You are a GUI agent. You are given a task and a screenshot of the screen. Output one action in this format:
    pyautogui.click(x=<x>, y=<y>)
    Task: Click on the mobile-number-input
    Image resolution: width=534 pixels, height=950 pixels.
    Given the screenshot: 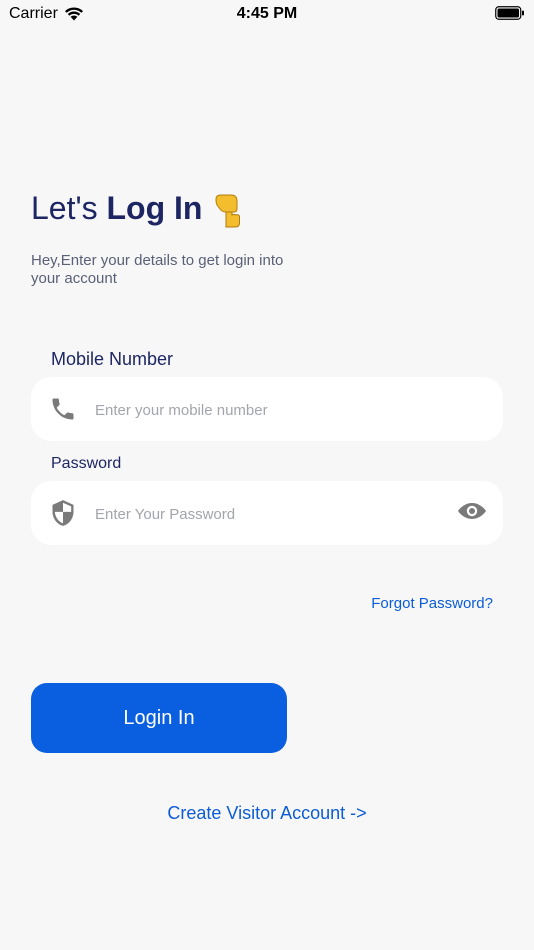 What is the action you would take?
    pyautogui.click(x=265, y=410)
    